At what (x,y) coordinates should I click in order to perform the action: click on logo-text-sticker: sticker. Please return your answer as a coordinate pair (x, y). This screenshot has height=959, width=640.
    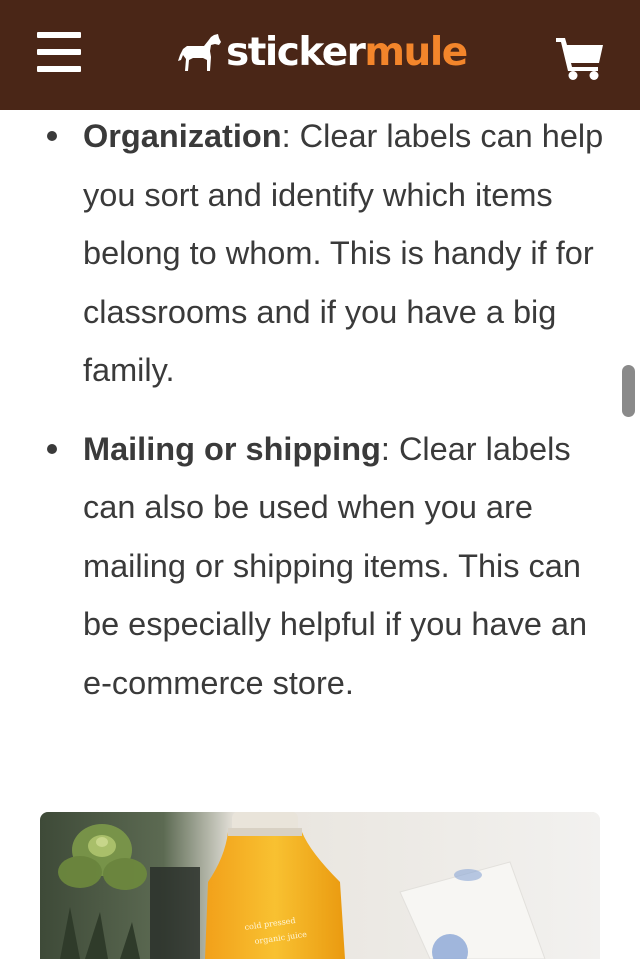
    Looking at the image, I should click on (296, 52).